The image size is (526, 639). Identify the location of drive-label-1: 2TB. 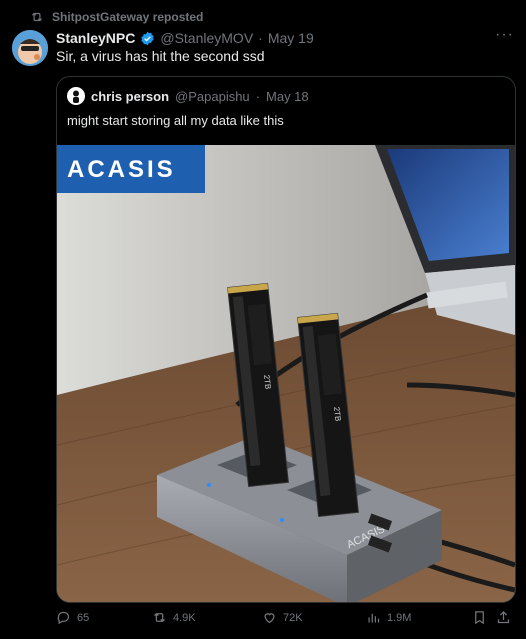
(267, 382).